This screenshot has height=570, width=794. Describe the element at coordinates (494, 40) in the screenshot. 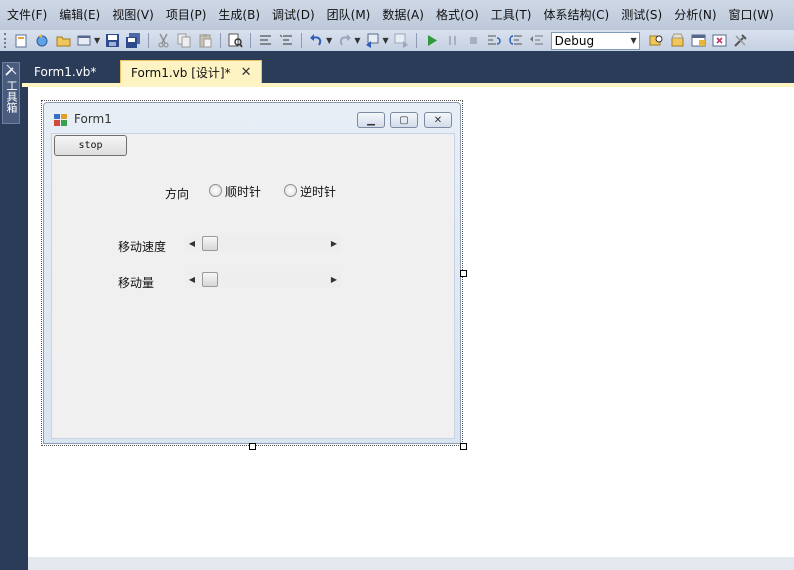

I see `step-into-icon` at that location.